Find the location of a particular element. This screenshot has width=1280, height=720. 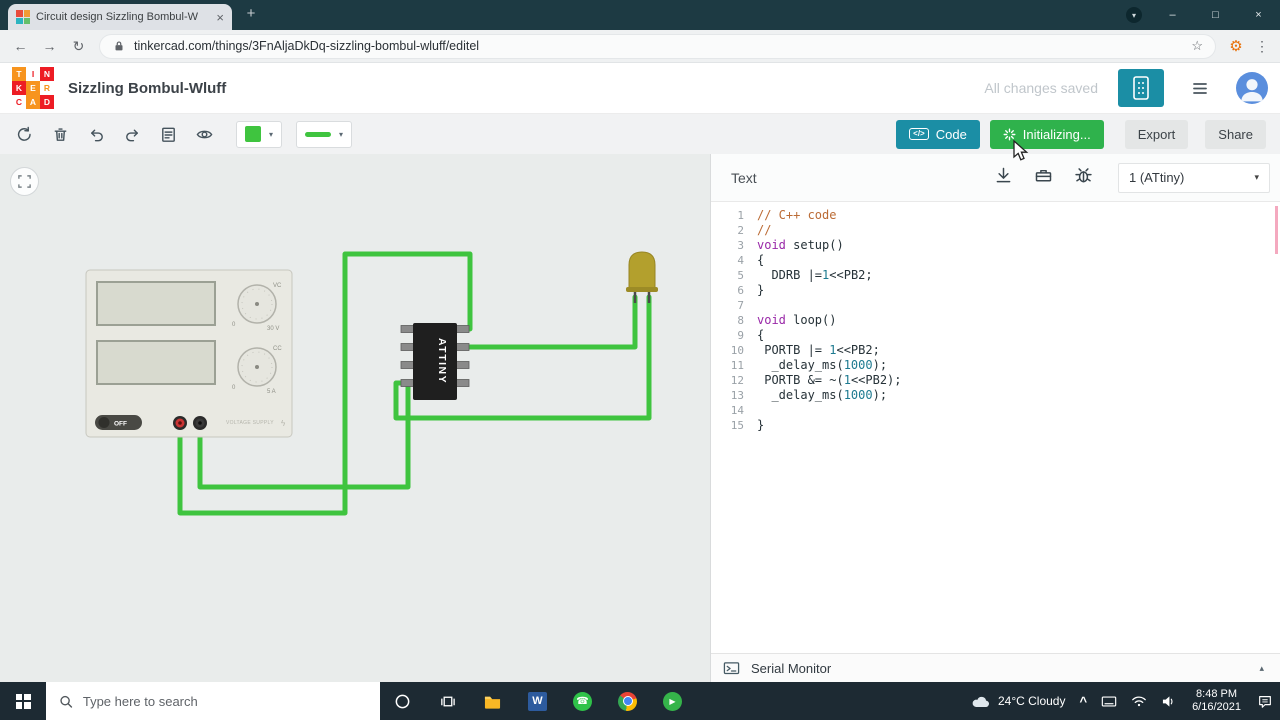

component-list-button is located at coordinates (1200, 88).